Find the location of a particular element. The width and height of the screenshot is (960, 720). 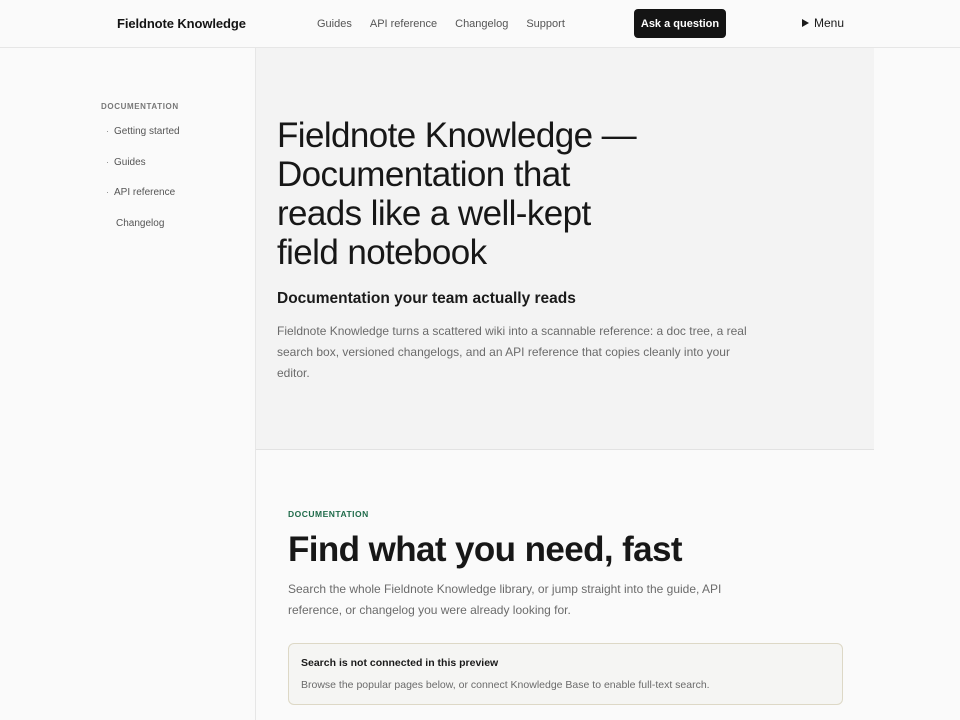

notice-title: Search is not connected in this preview is located at coordinates (400, 663).